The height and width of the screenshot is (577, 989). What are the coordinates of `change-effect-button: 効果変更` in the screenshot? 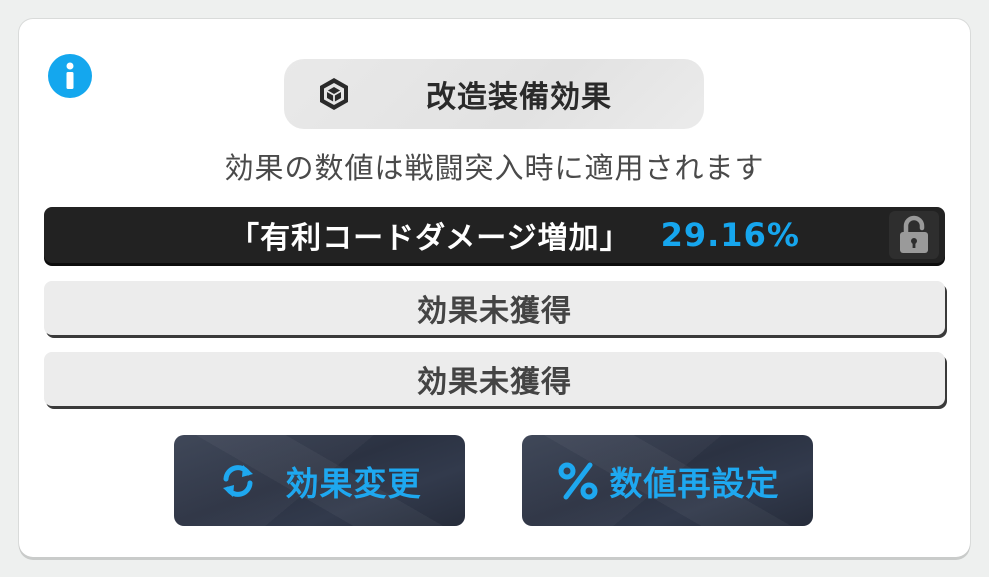 It's located at (319, 480).